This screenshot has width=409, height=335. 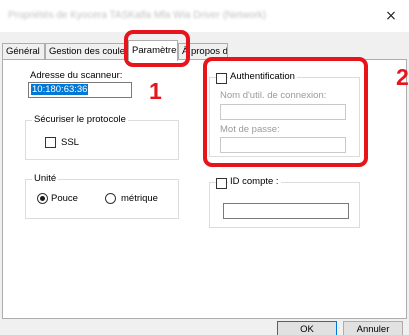 What do you see at coordinates (70, 142) in the screenshot?
I see `ssl-label: SSL` at bounding box center [70, 142].